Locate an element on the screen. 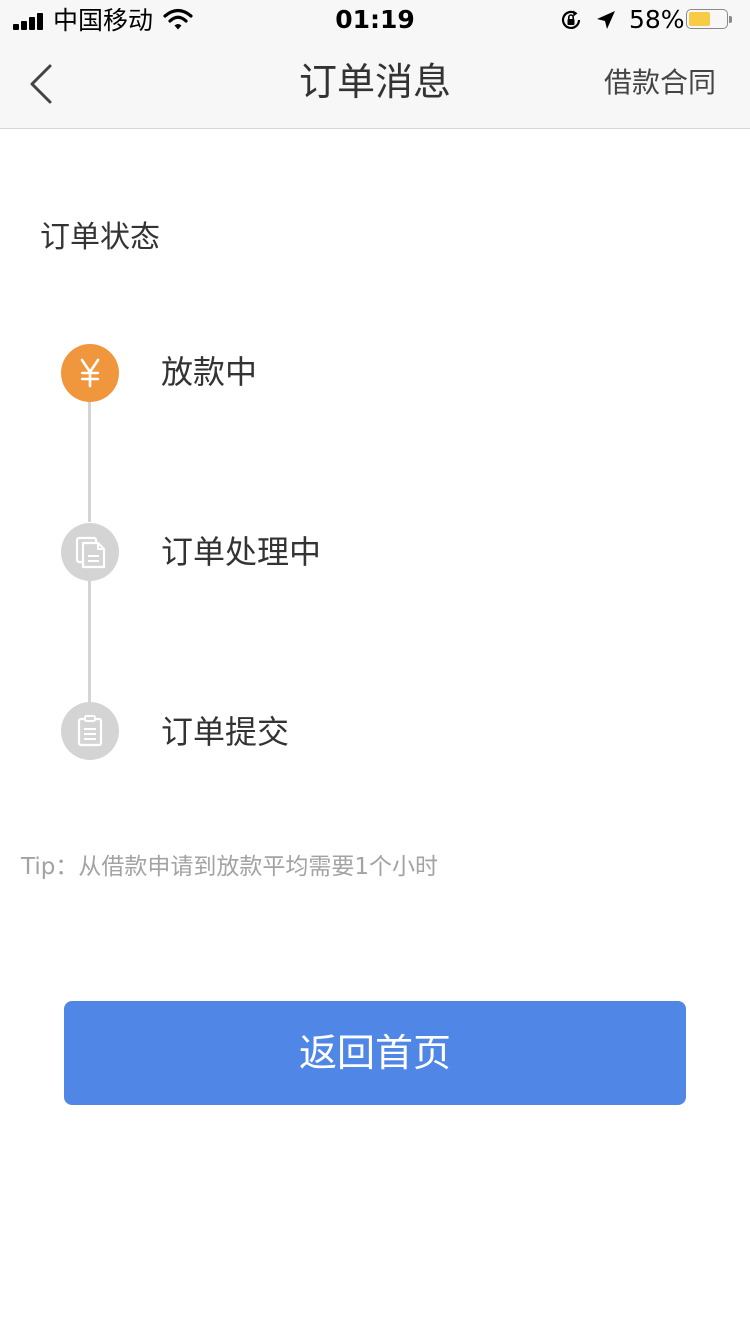 The width and height of the screenshot is (750, 1334). step-submitted-label: 订单提交 is located at coordinates (225, 732).